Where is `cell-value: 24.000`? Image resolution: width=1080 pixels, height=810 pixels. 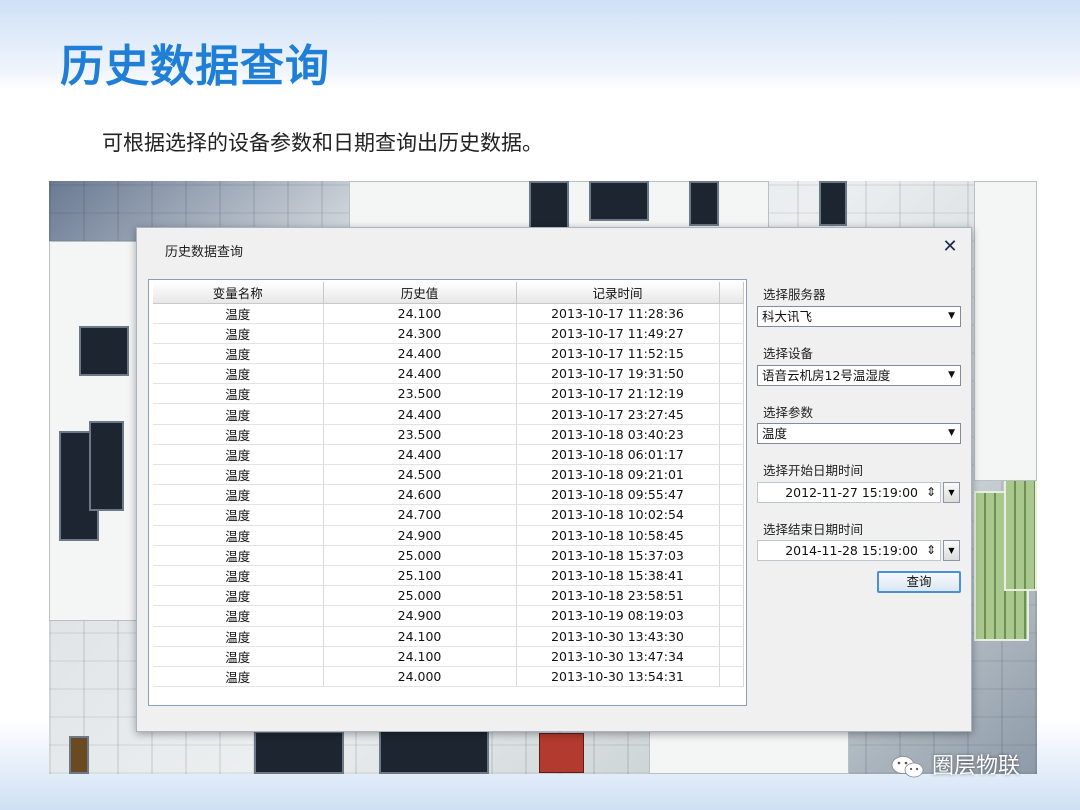 cell-value: 24.000 is located at coordinates (420, 677).